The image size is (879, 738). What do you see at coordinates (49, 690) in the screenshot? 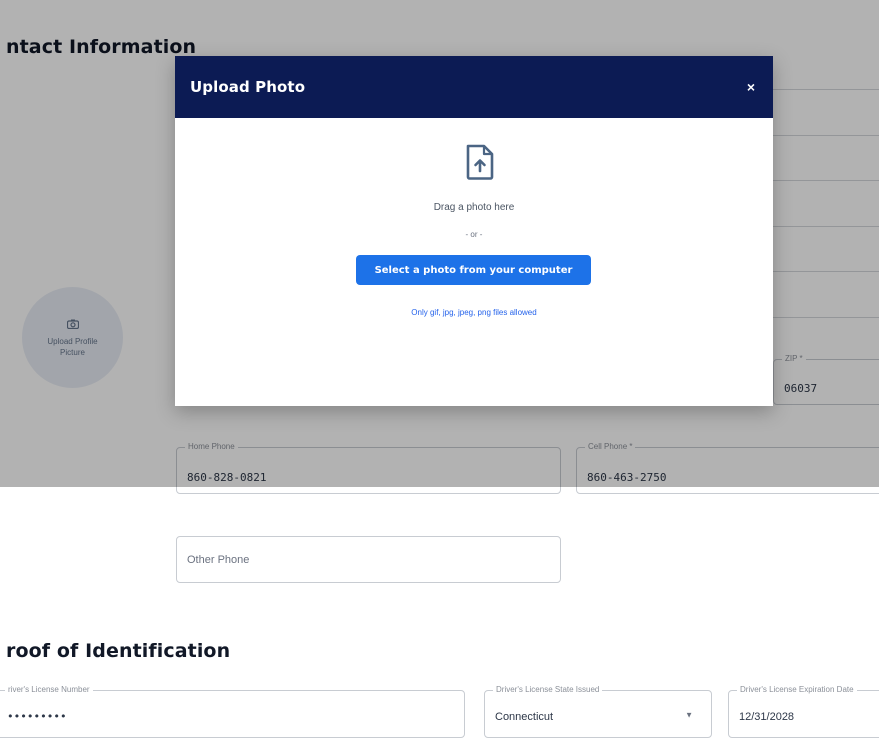
I see `license-number-label: river's License Number` at bounding box center [49, 690].